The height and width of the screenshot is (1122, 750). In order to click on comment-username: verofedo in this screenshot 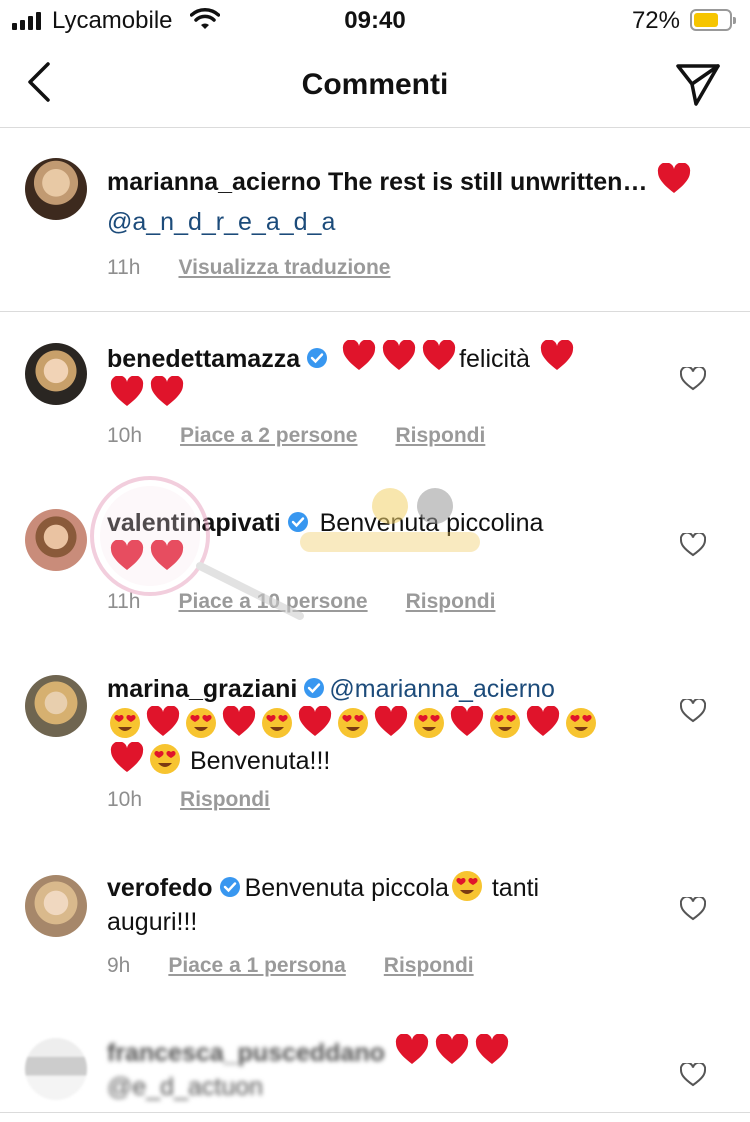, I will do `click(160, 888)`.